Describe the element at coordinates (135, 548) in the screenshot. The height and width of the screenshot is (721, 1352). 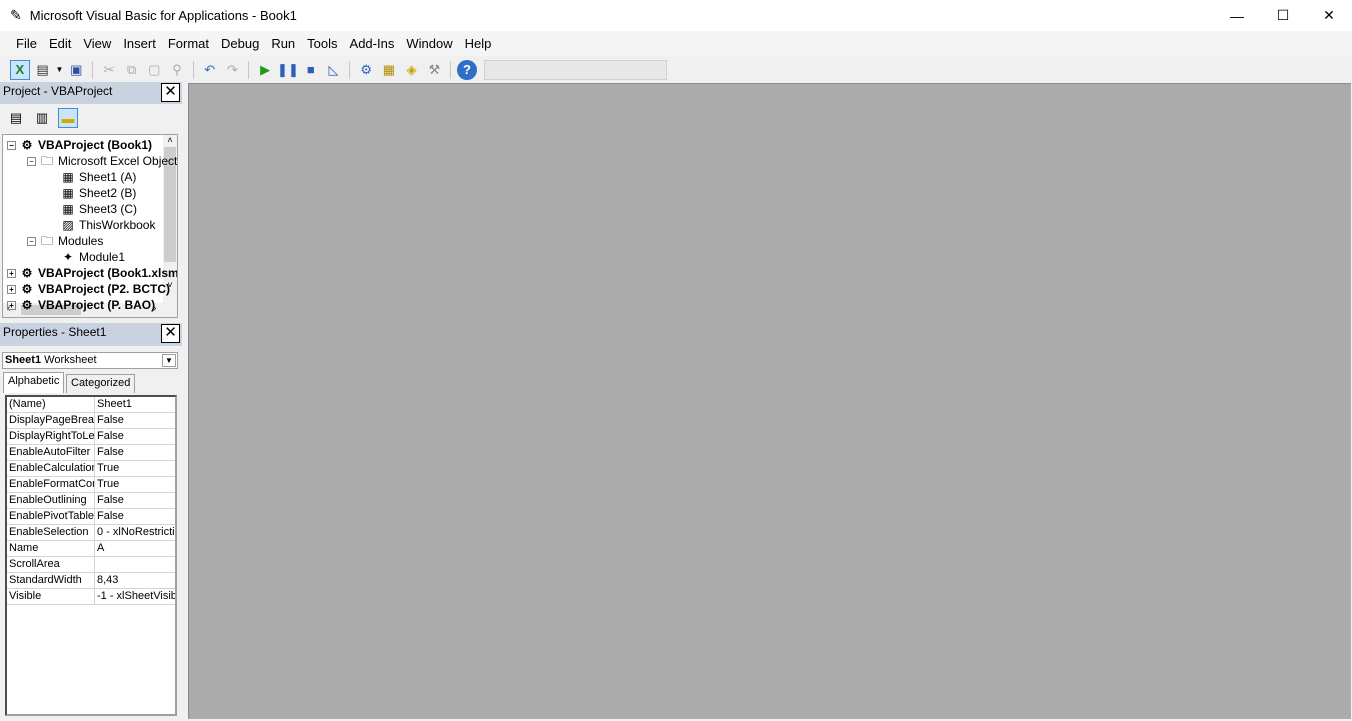
I see `property-value: A` at that location.